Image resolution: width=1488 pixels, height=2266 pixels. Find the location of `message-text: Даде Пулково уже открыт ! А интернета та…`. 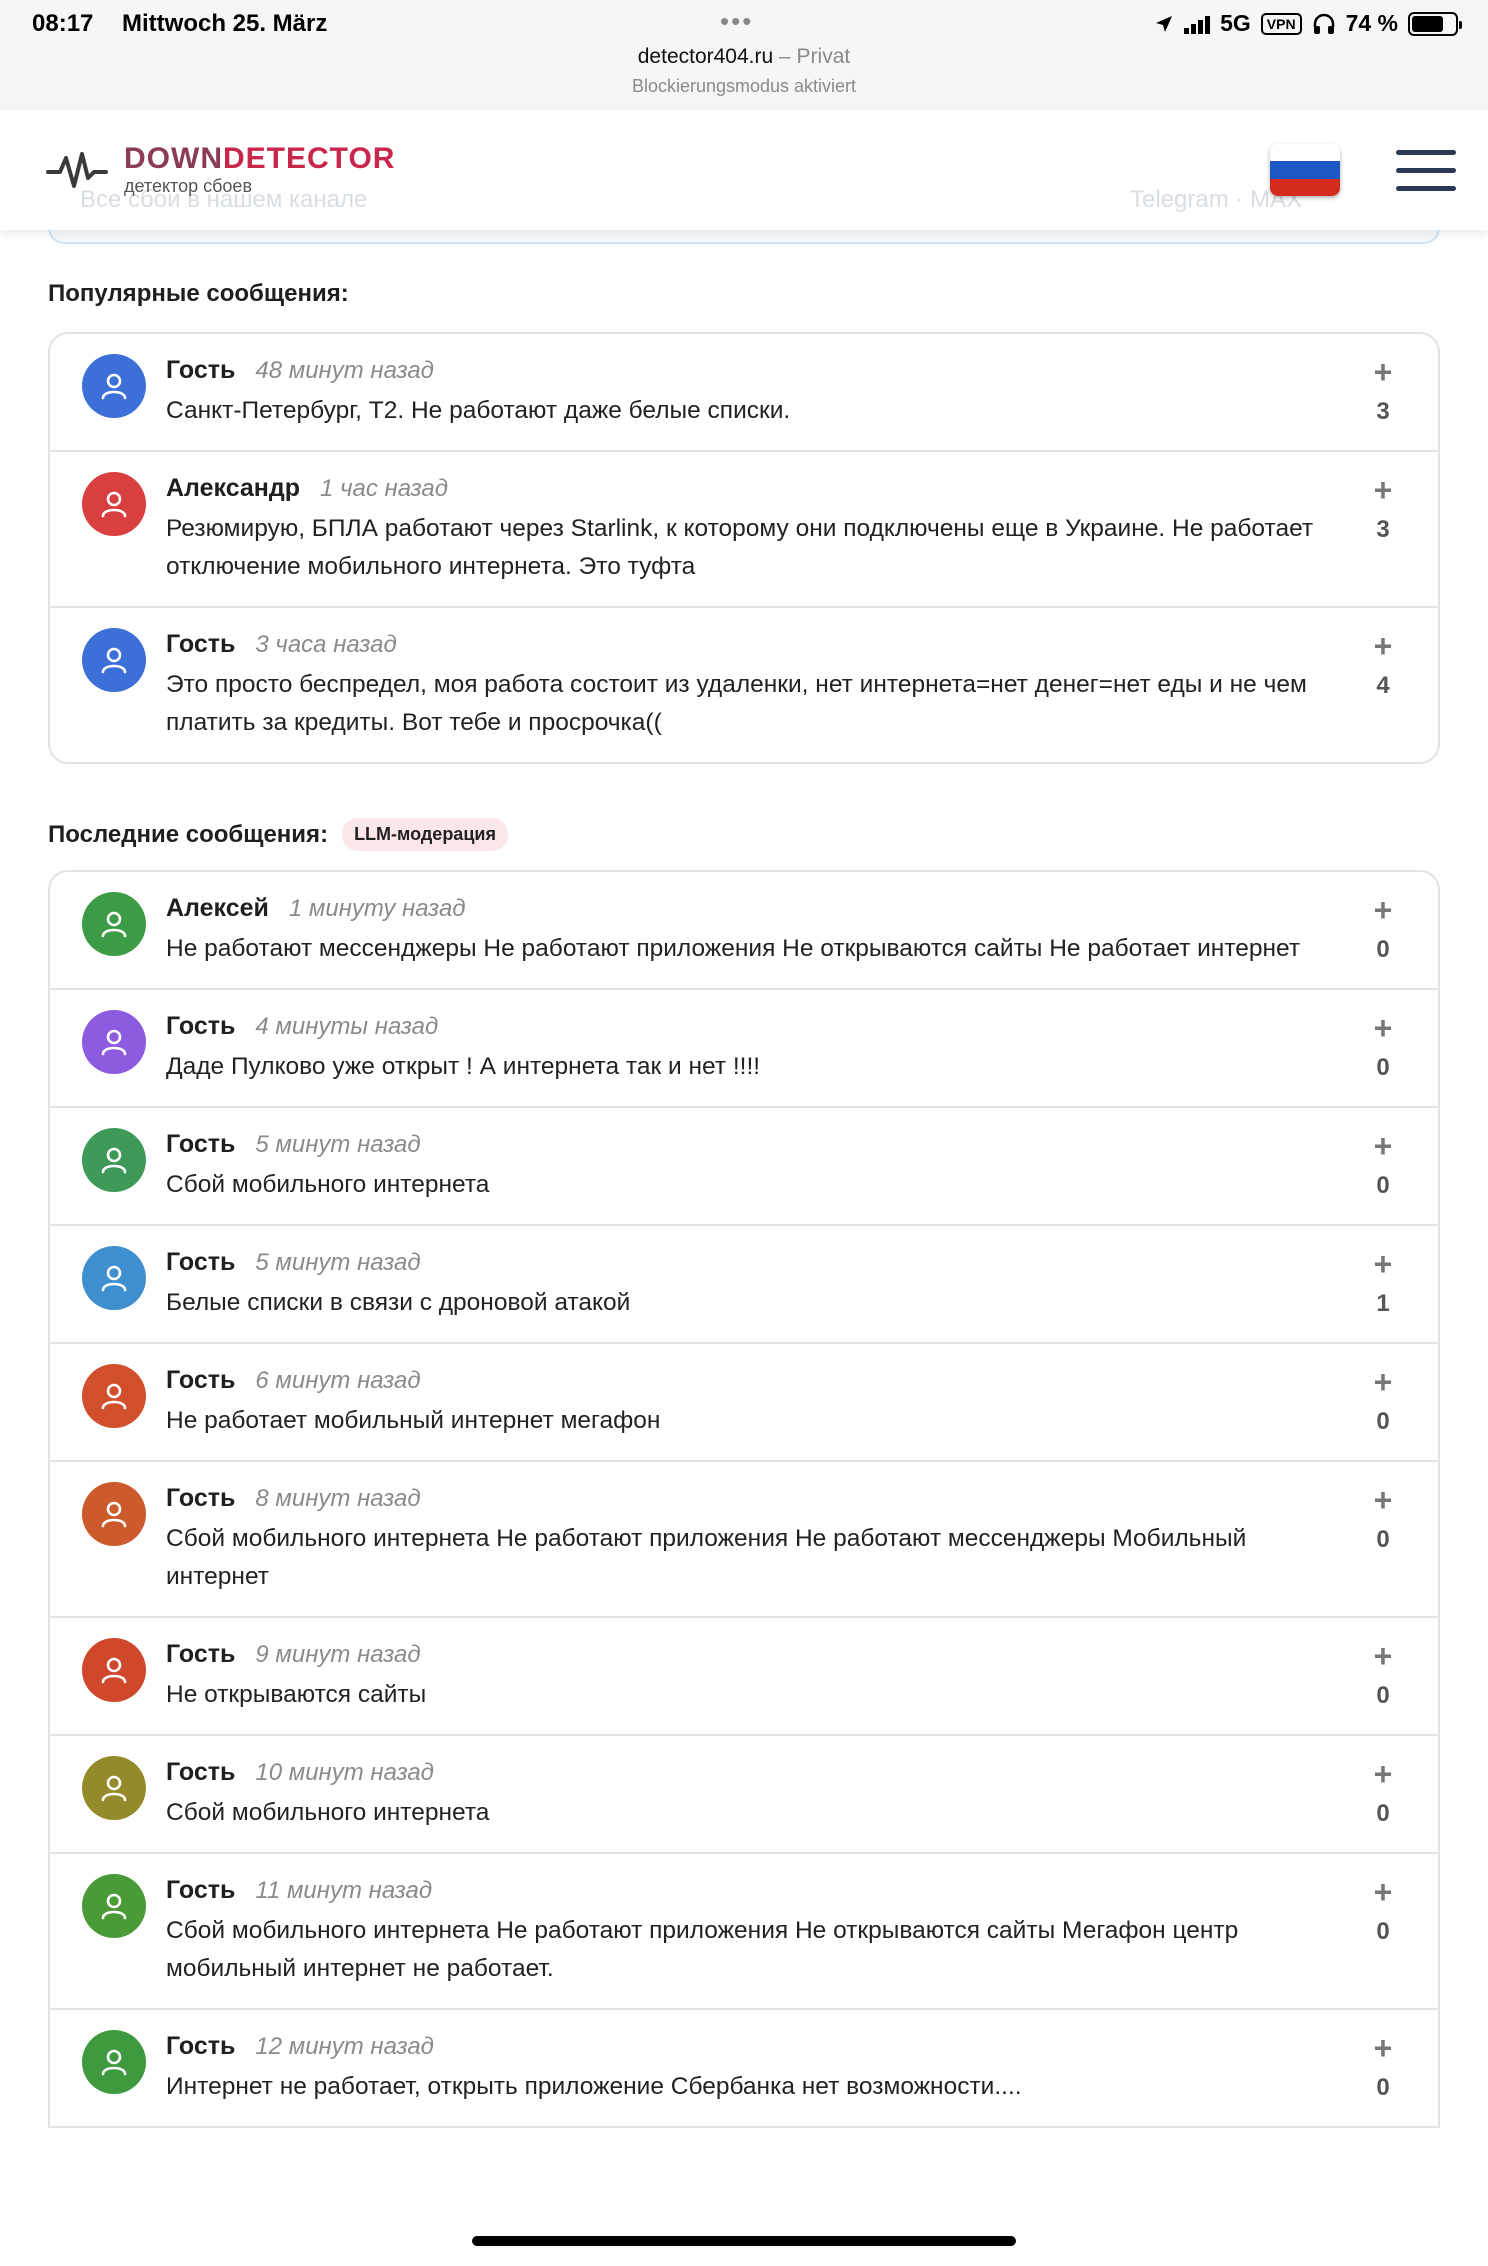

message-text: Даде Пулково уже открыт ! А интернета та… is located at coordinates (463, 1066).